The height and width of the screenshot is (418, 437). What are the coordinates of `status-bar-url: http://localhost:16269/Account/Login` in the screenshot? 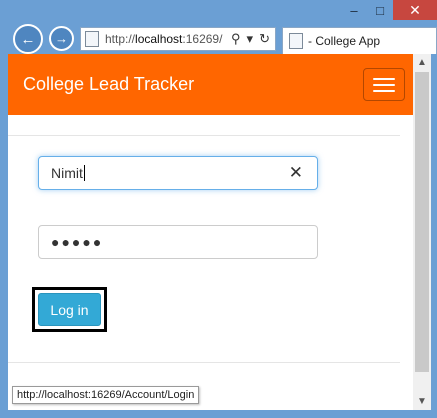 It's located at (106, 395).